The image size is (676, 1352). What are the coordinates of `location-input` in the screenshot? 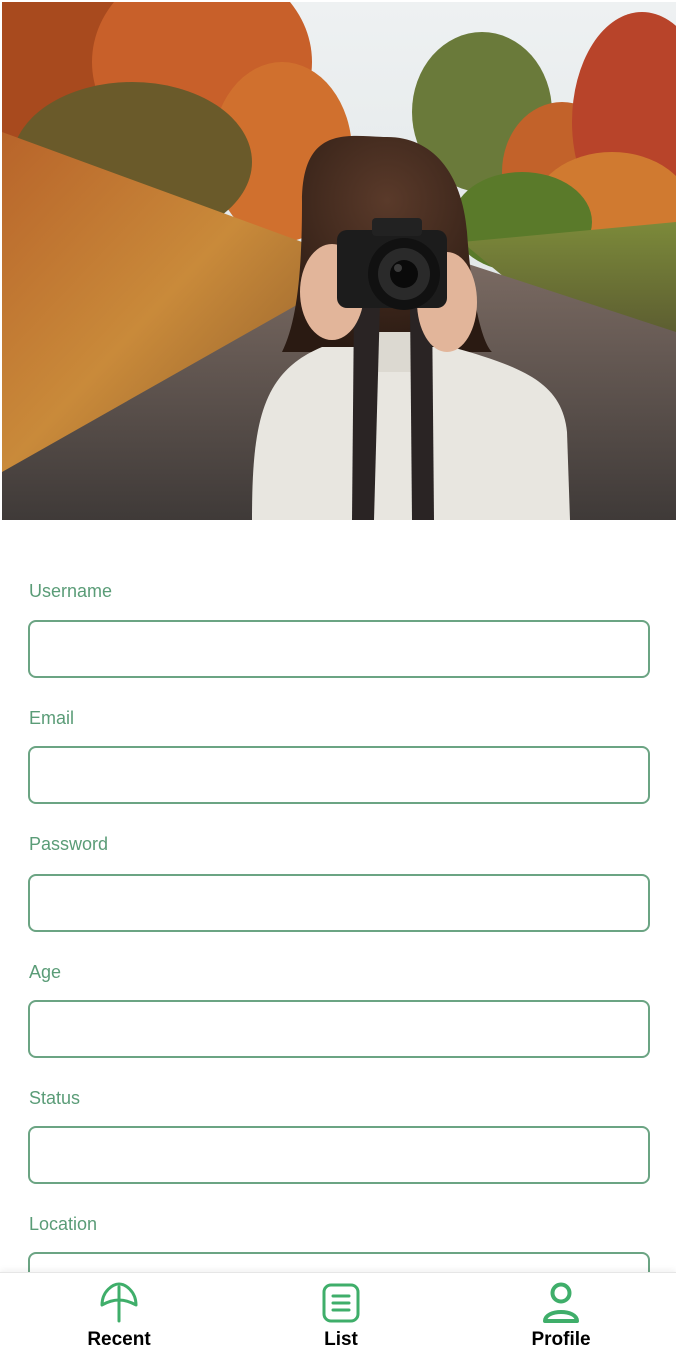 It's located at (339, 1262).